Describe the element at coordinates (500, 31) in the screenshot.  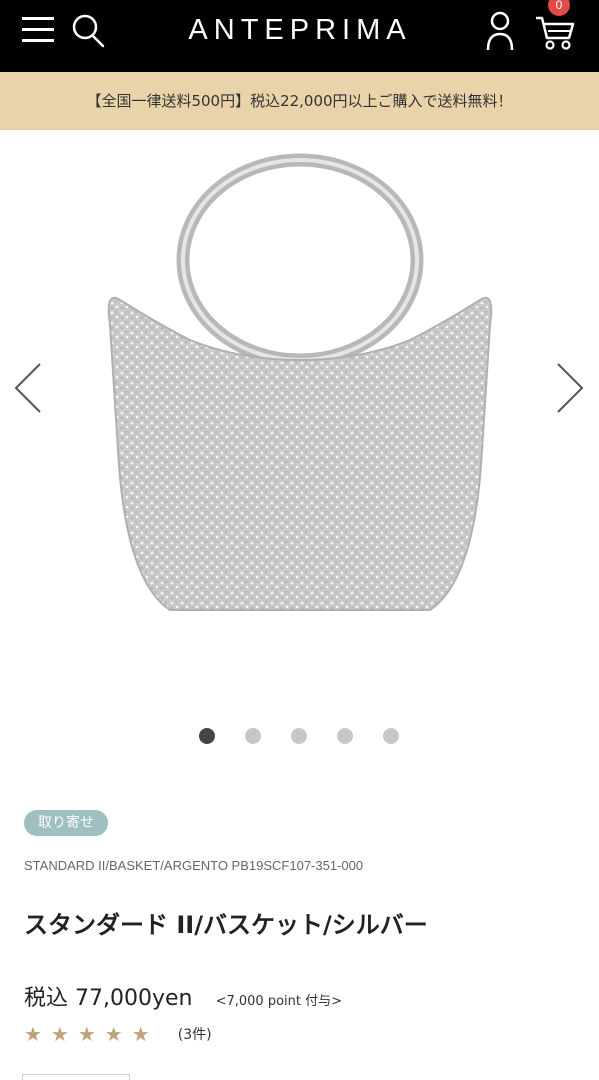
I see `user-icon` at that location.